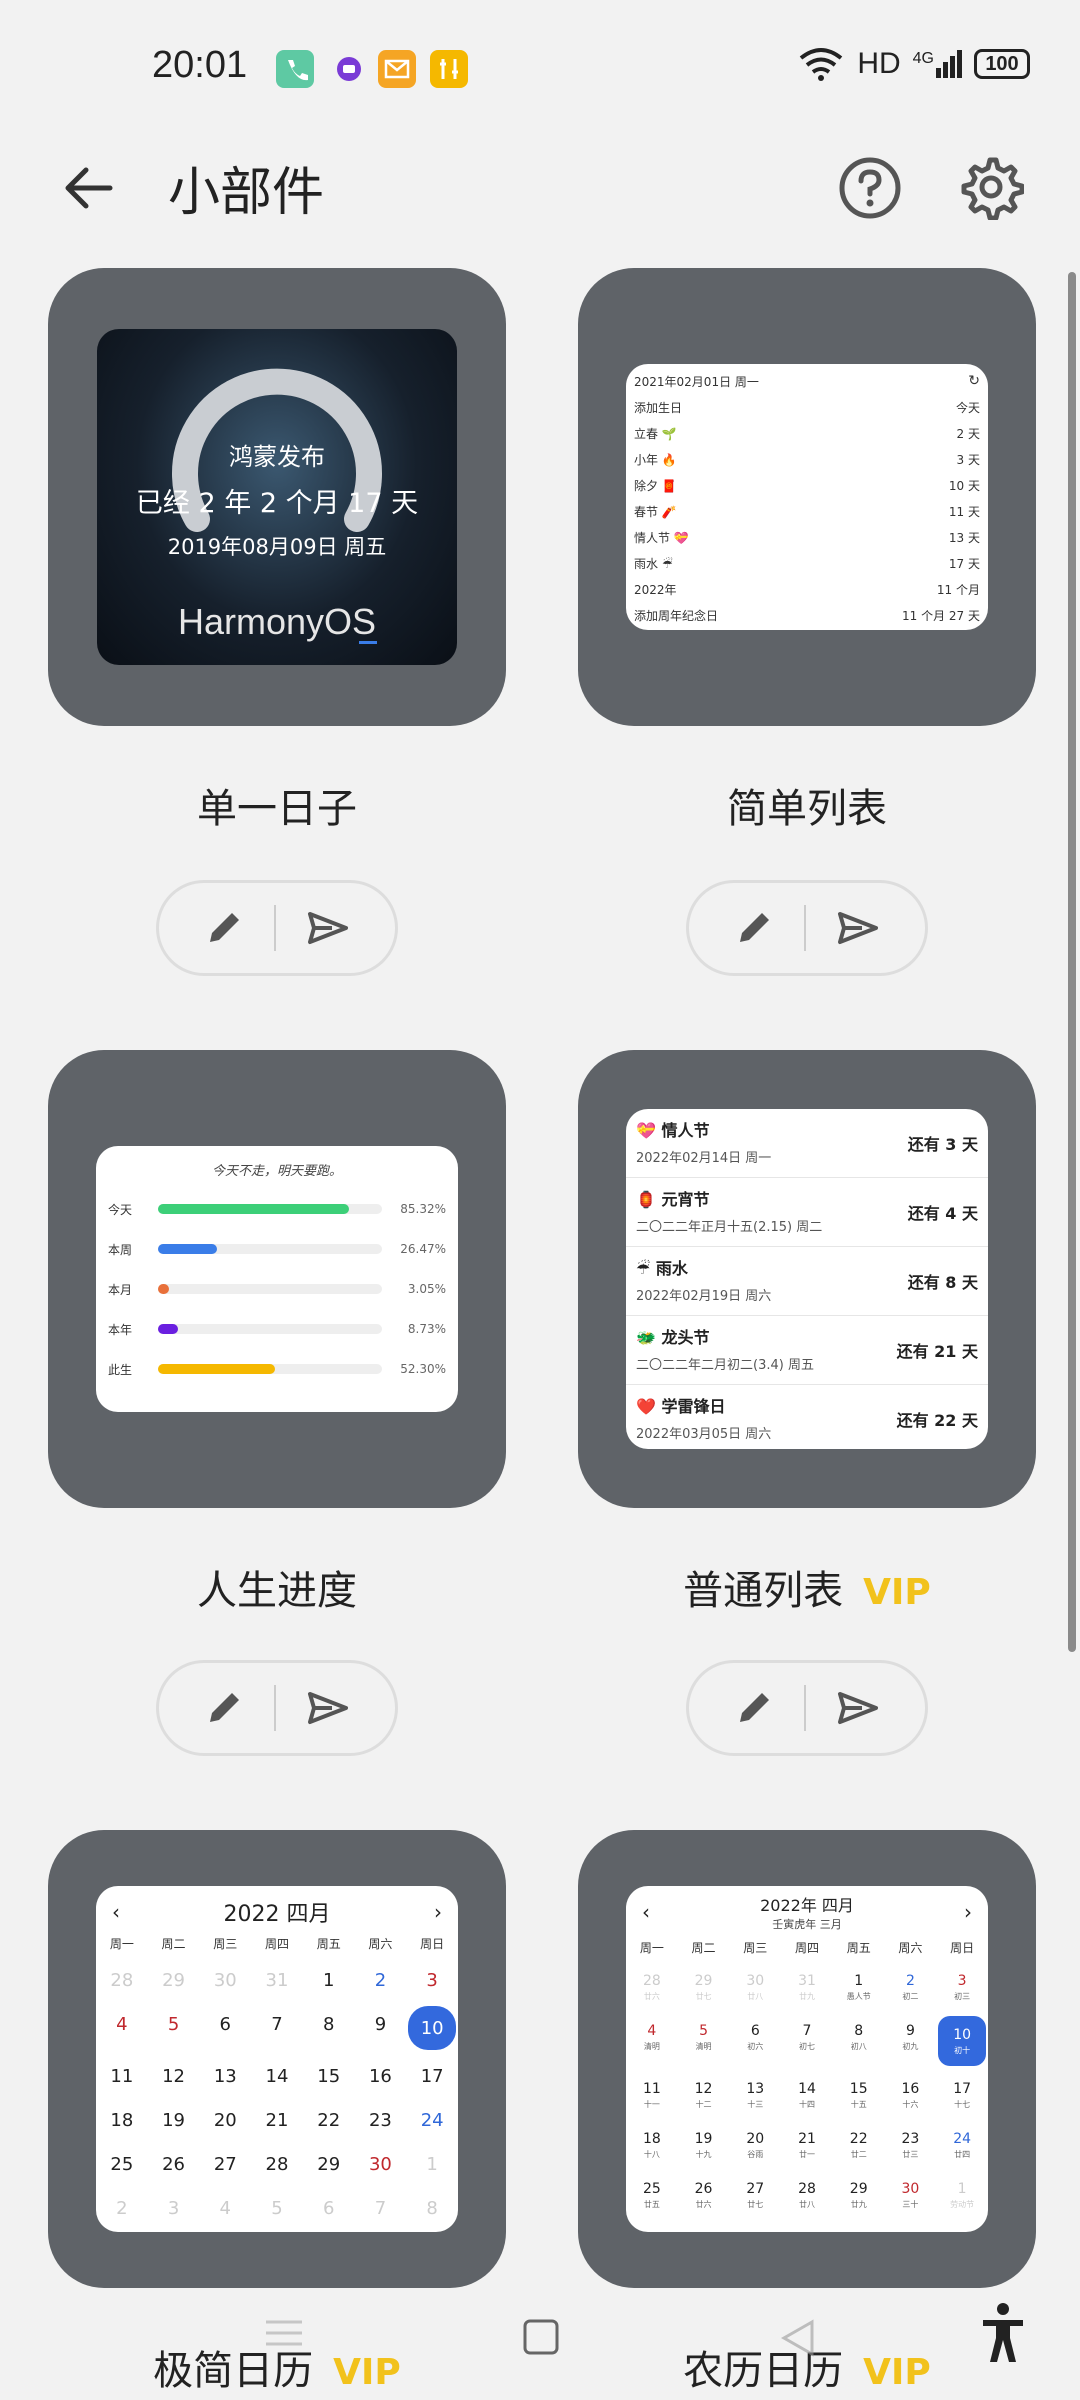  Describe the element at coordinates (381, 2076) in the screenshot. I see `calendar-day: 16` at that location.